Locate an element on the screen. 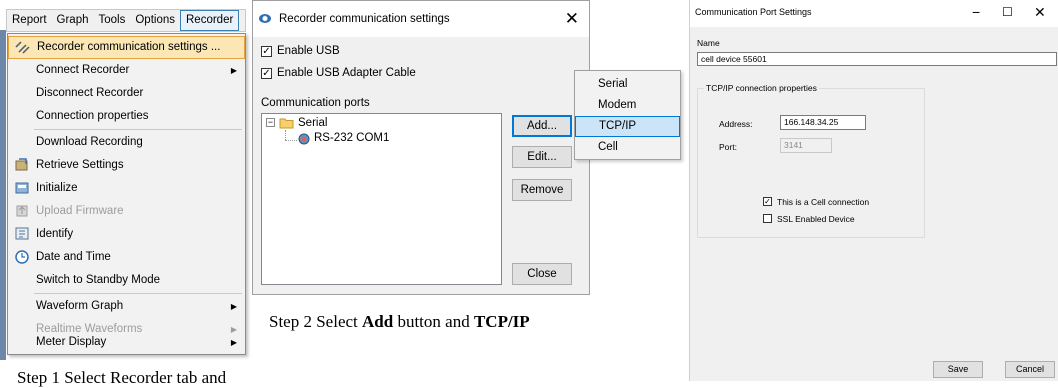 The height and width of the screenshot is (388, 1058). cell-connection-label: This is a Cell connection is located at coordinates (823, 202).